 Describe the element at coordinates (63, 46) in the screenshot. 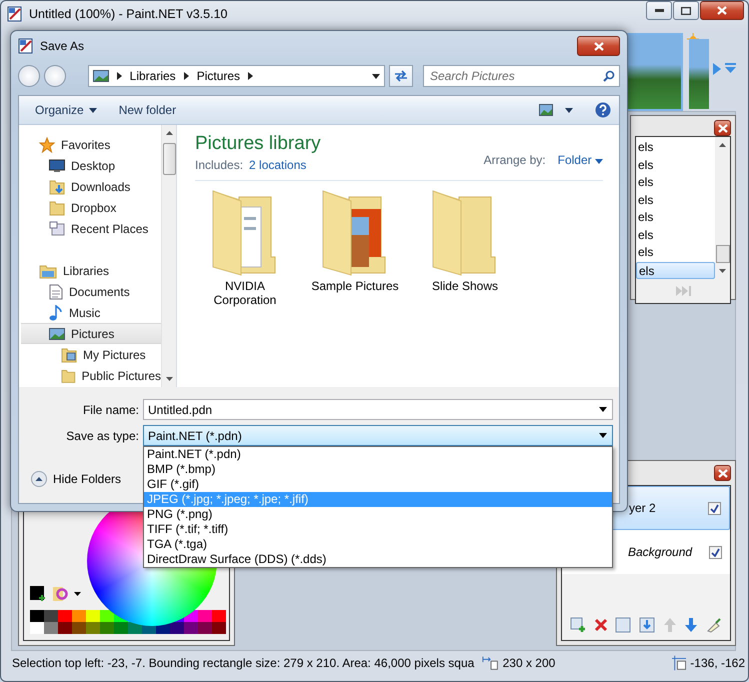

I see `dialog-title: Save As` at that location.